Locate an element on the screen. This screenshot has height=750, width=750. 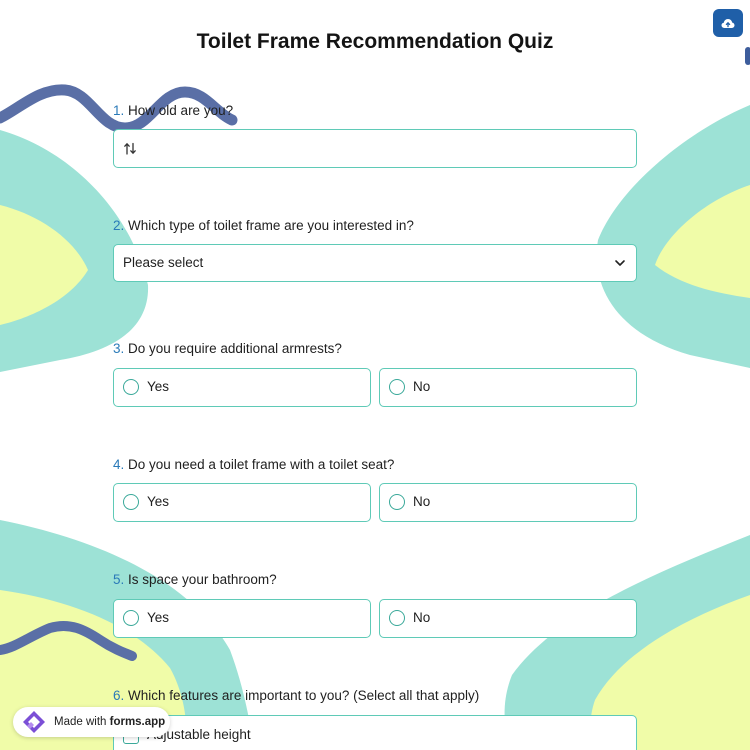
space-option-yes: Yes is located at coordinates (242, 618).